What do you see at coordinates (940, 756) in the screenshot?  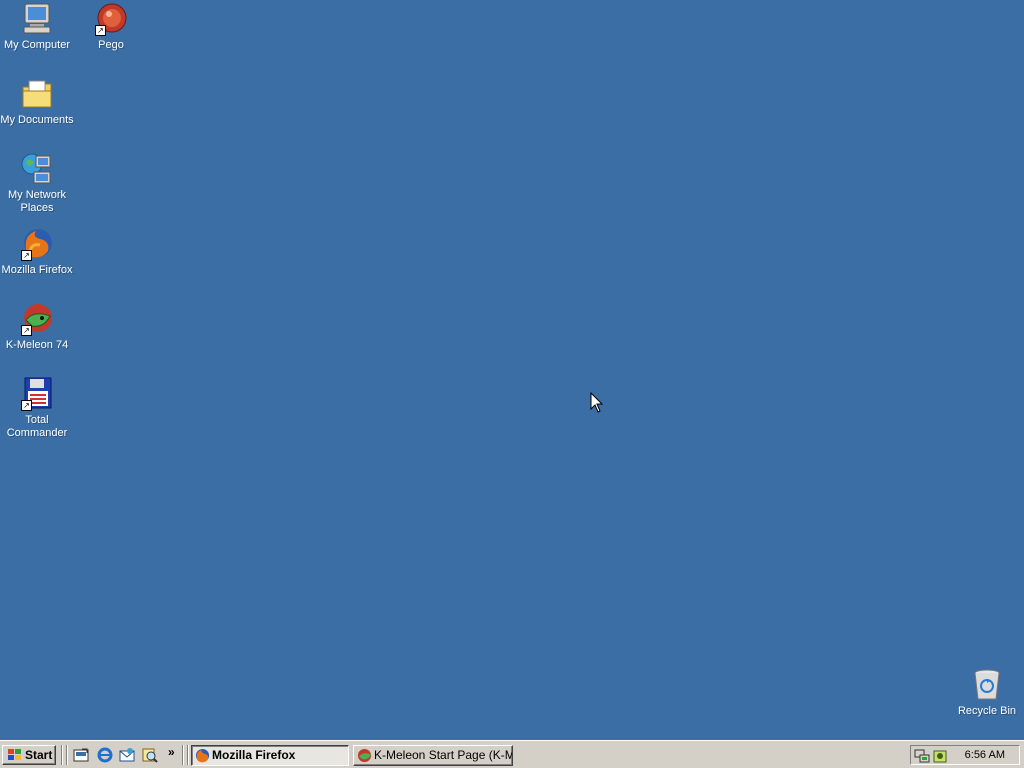 I see `tray-app-icon` at bounding box center [940, 756].